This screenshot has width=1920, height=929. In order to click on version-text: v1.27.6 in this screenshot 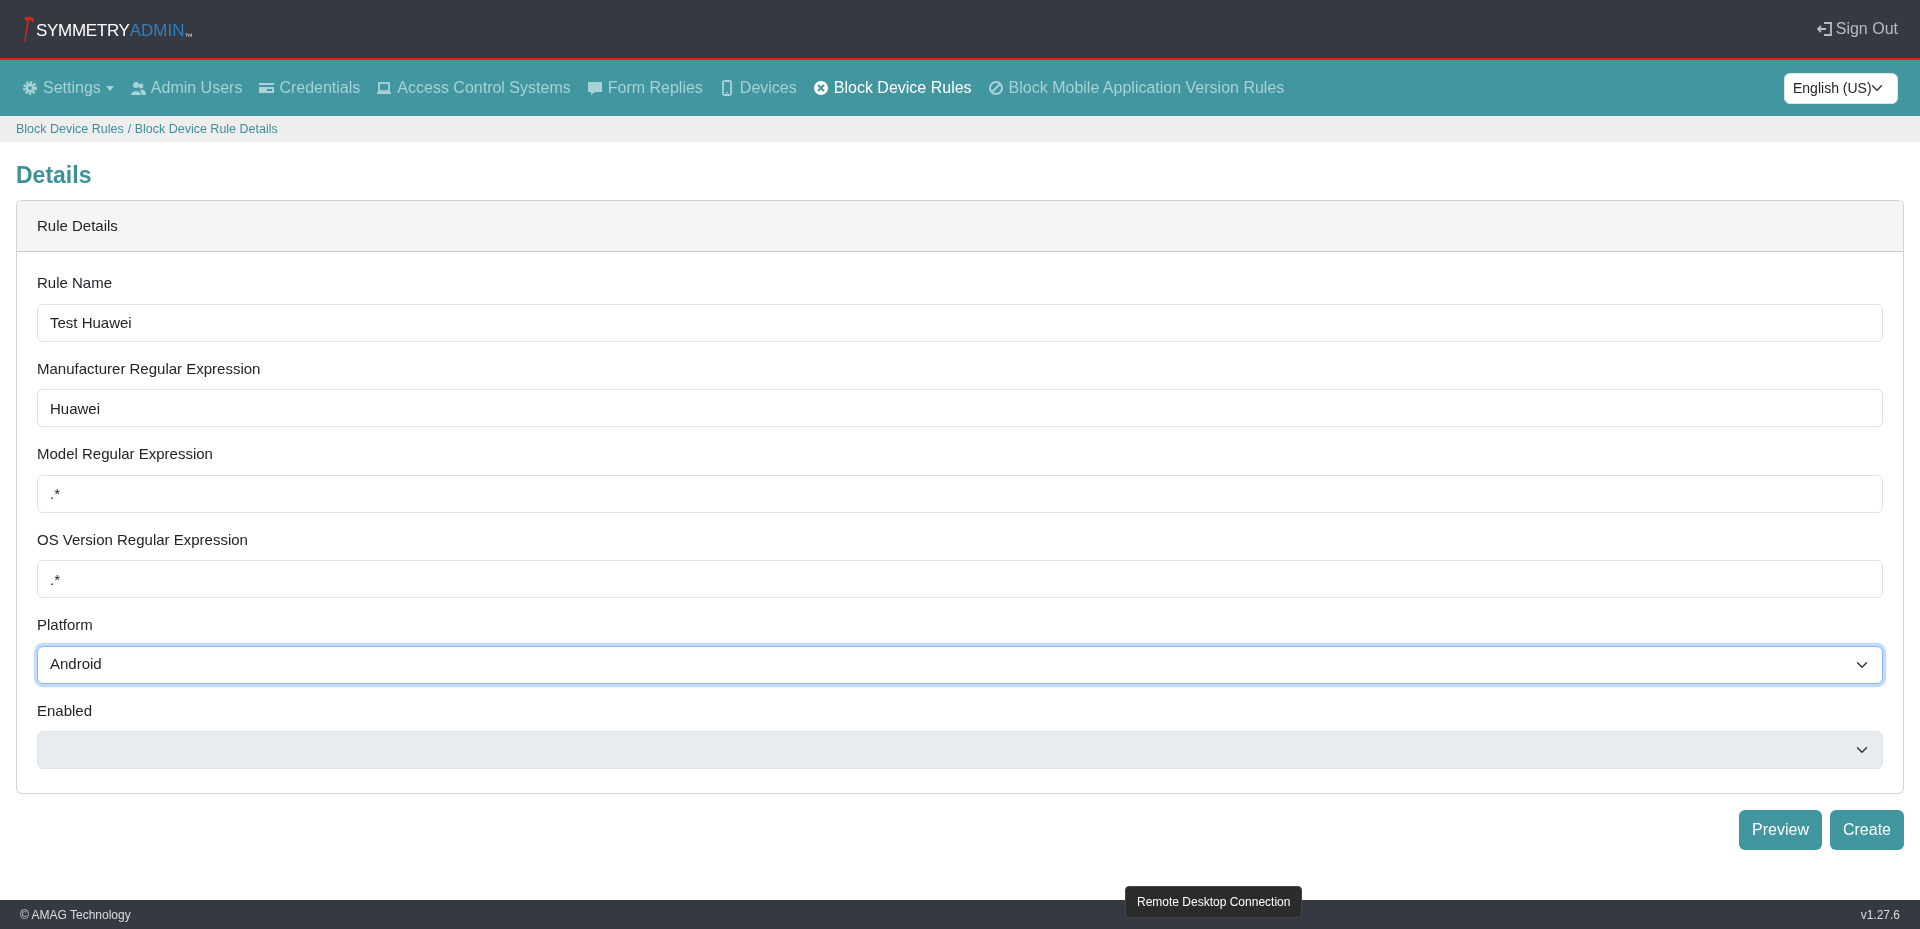, I will do `click(1880, 915)`.